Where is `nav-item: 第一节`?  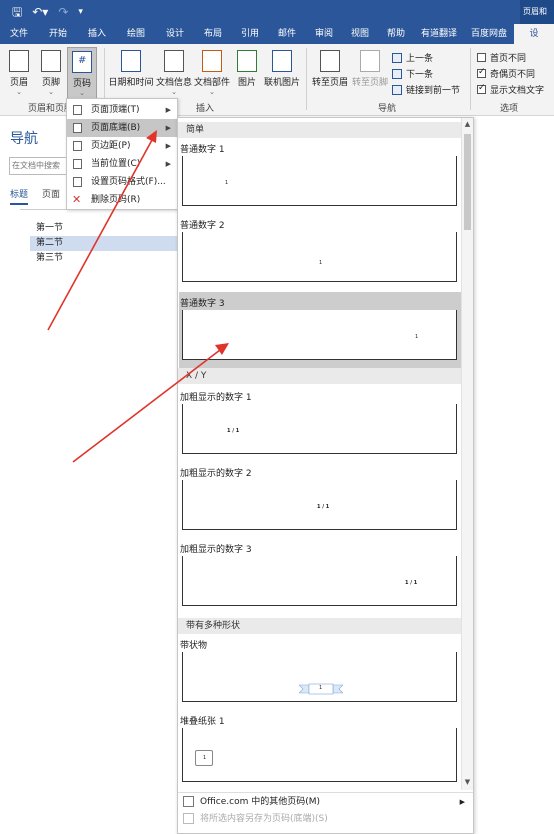
nav-item: 第一节 is located at coordinates (104, 228).